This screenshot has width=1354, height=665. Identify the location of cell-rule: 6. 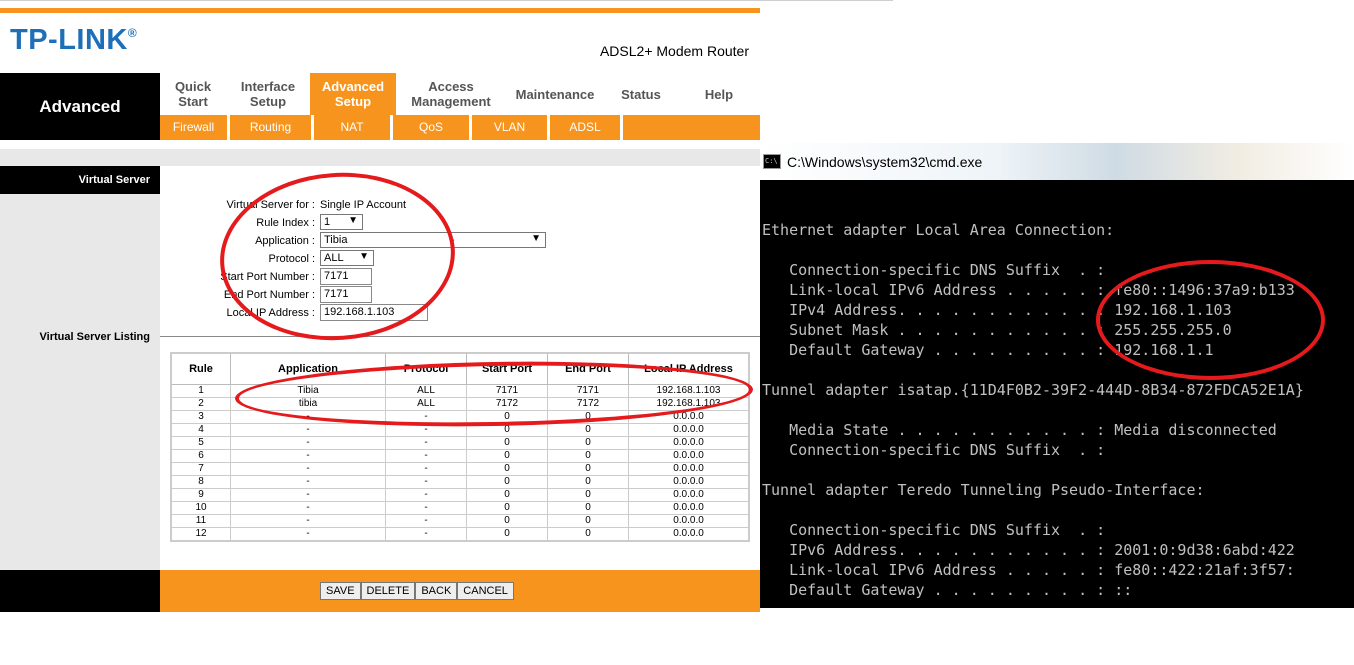
(200, 456).